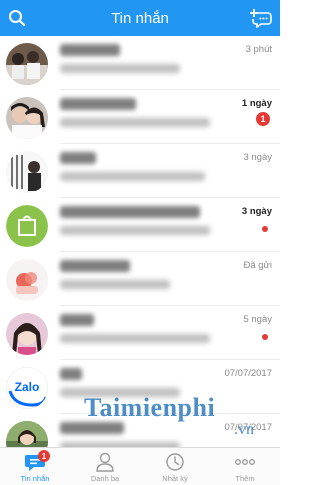 The image size is (320, 485). Describe the element at coordinates (150, 407) in the screenshot. I see `watermark-text: Taimienphi` at that location.